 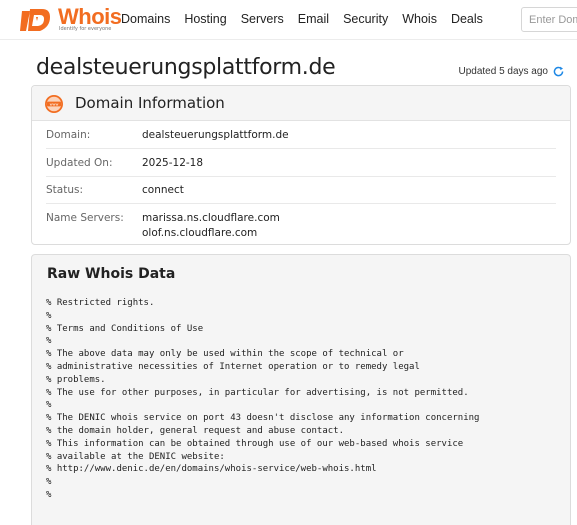 What do you see at coordinates (85, 29) in the screenshot?
I see `logo-tagline: Identify for everyone` at bounding box center [85, 29].